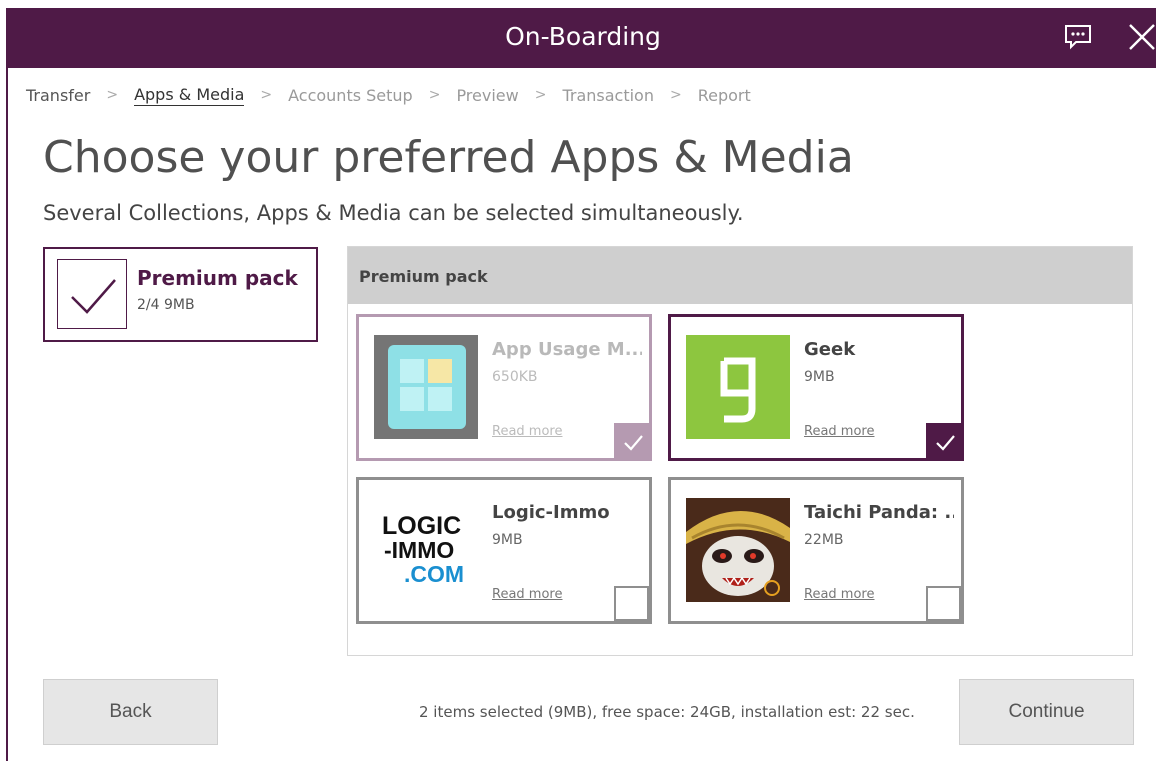 This screenshot has height=761, width=1156. I want to click on breadcrumb-transaction: Transaction, so click(608, 95).